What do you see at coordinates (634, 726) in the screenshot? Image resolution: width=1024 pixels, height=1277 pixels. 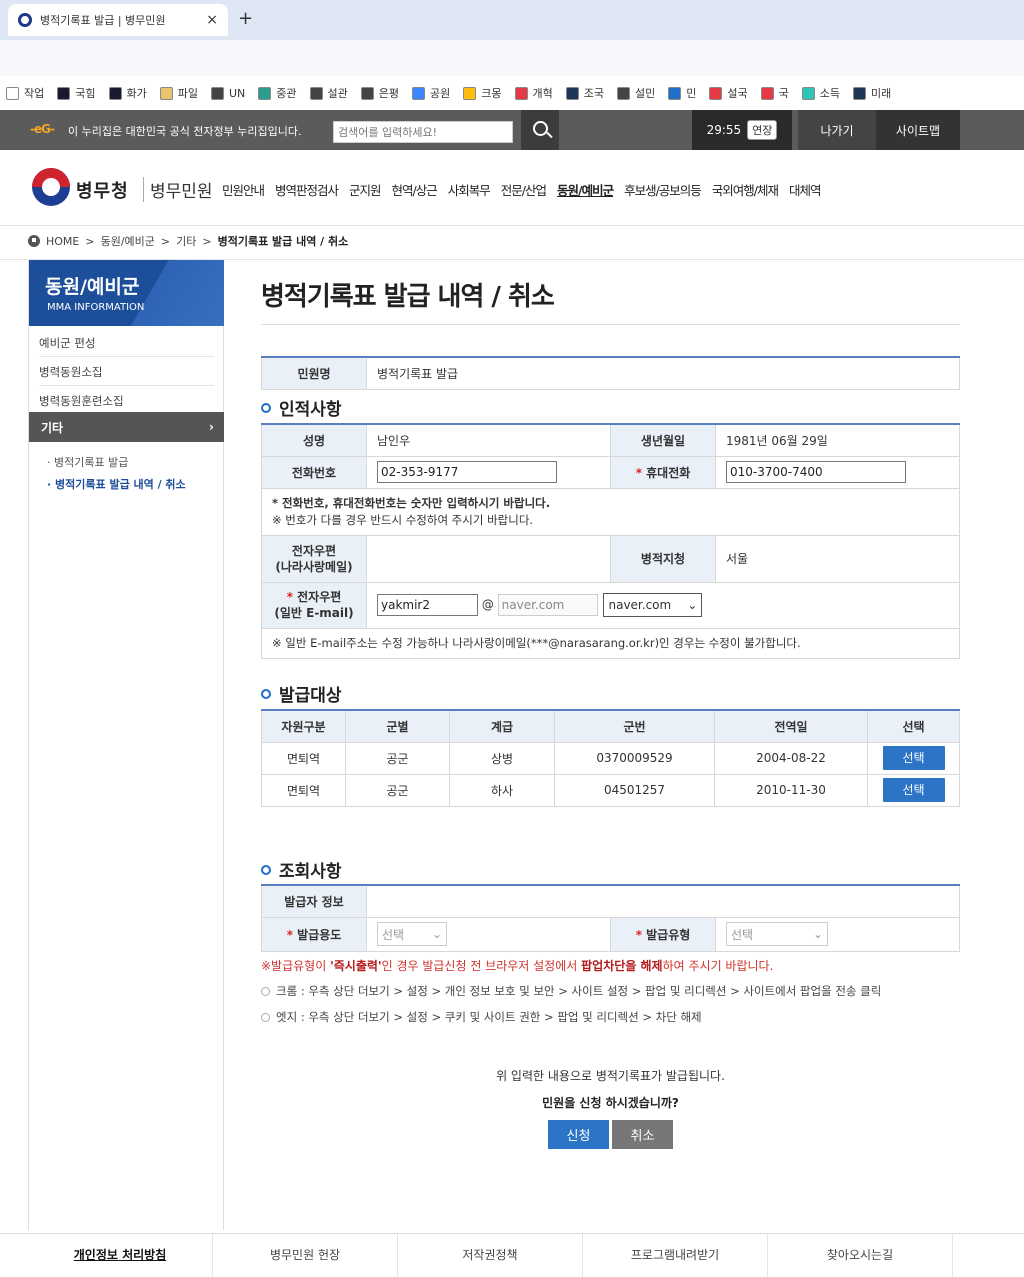 I see `col-header: 군번` at bounding box center [634, 726].